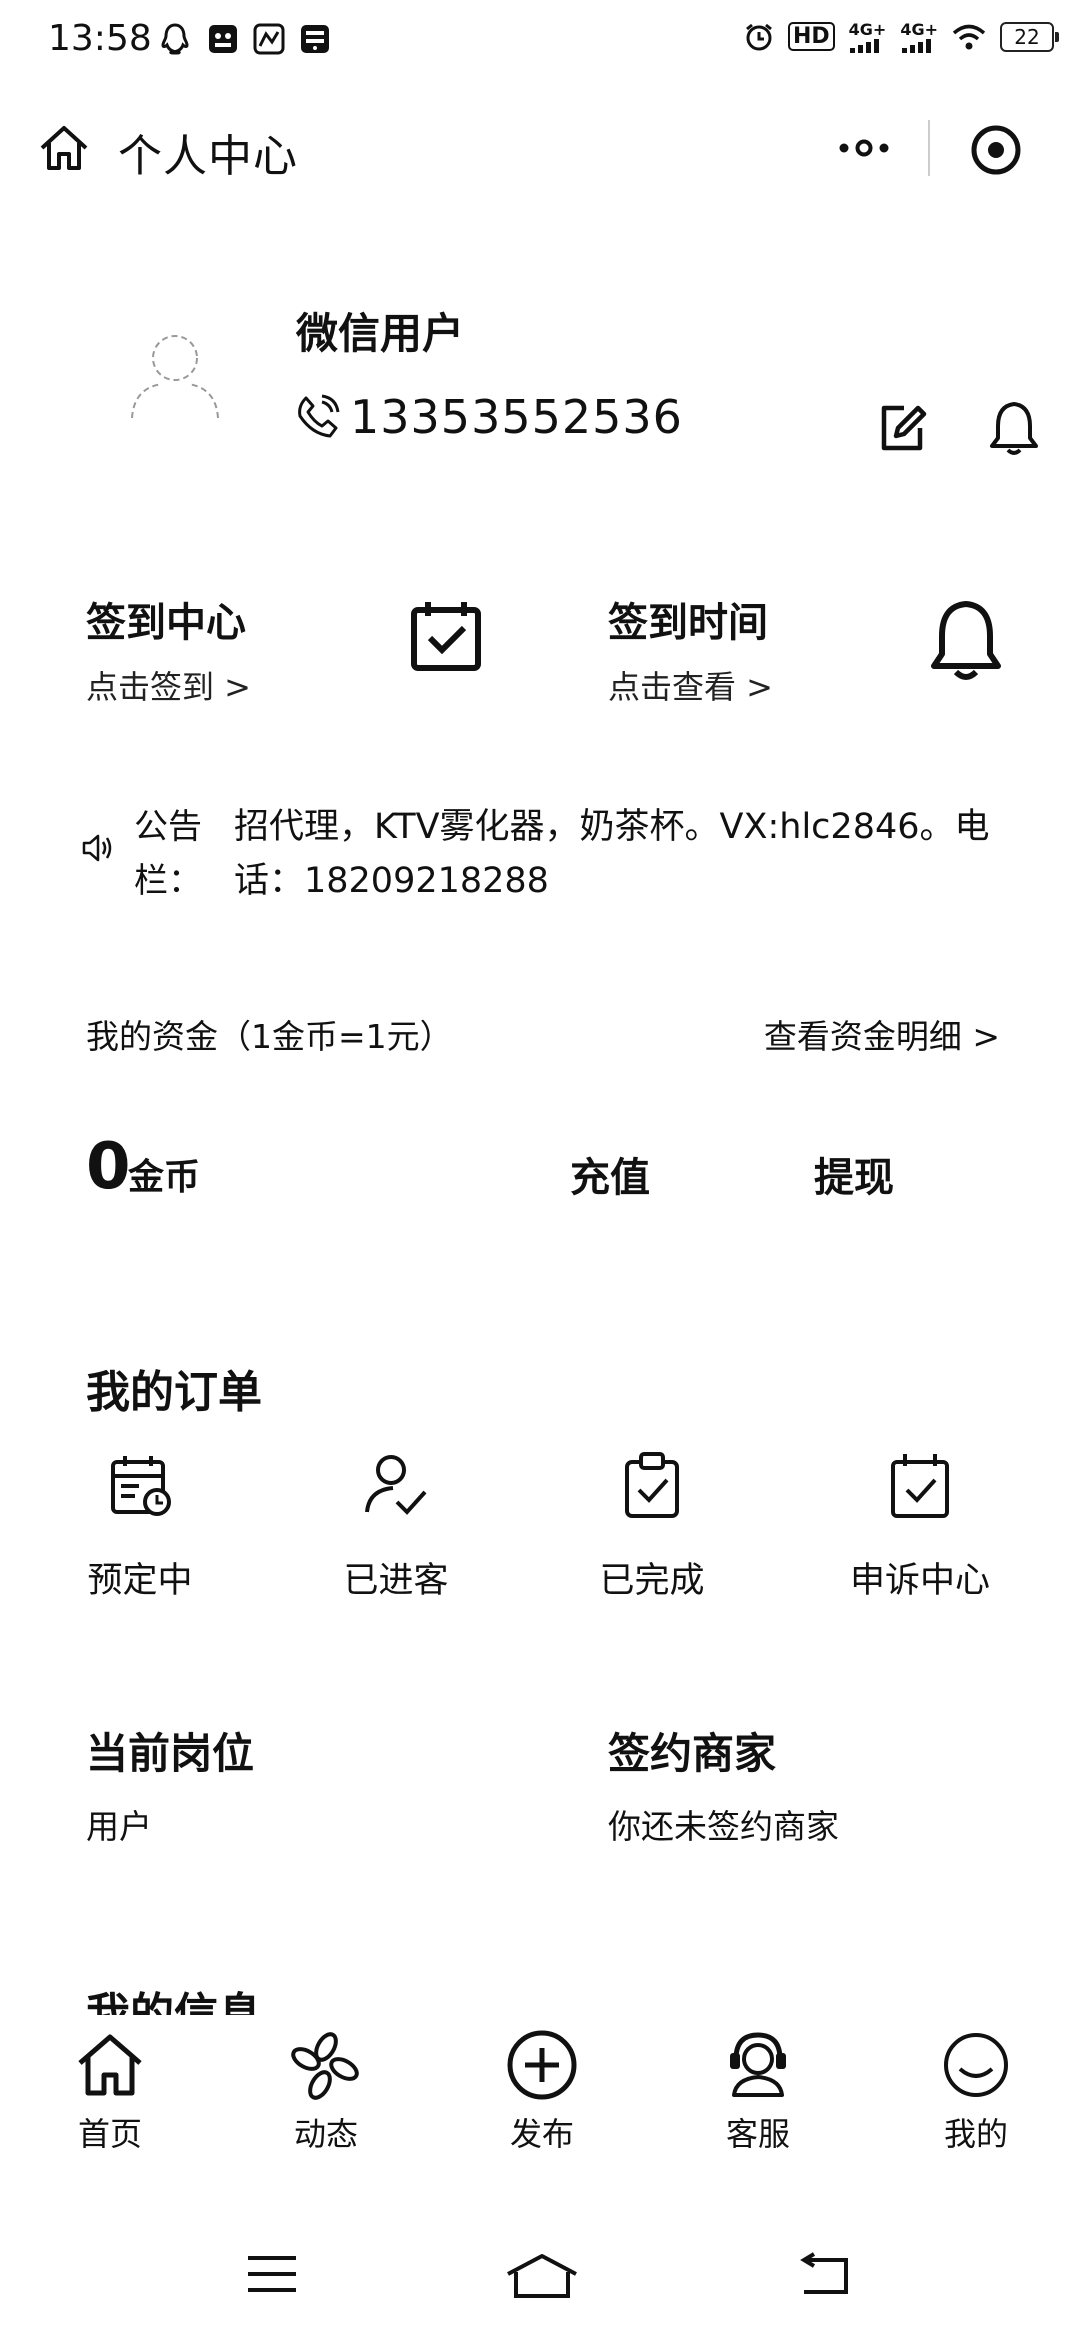 The image size is (1080, 2340). Describe the element at coordinates (175, 39) in the screenshot. I see `qq-icon` at that location.